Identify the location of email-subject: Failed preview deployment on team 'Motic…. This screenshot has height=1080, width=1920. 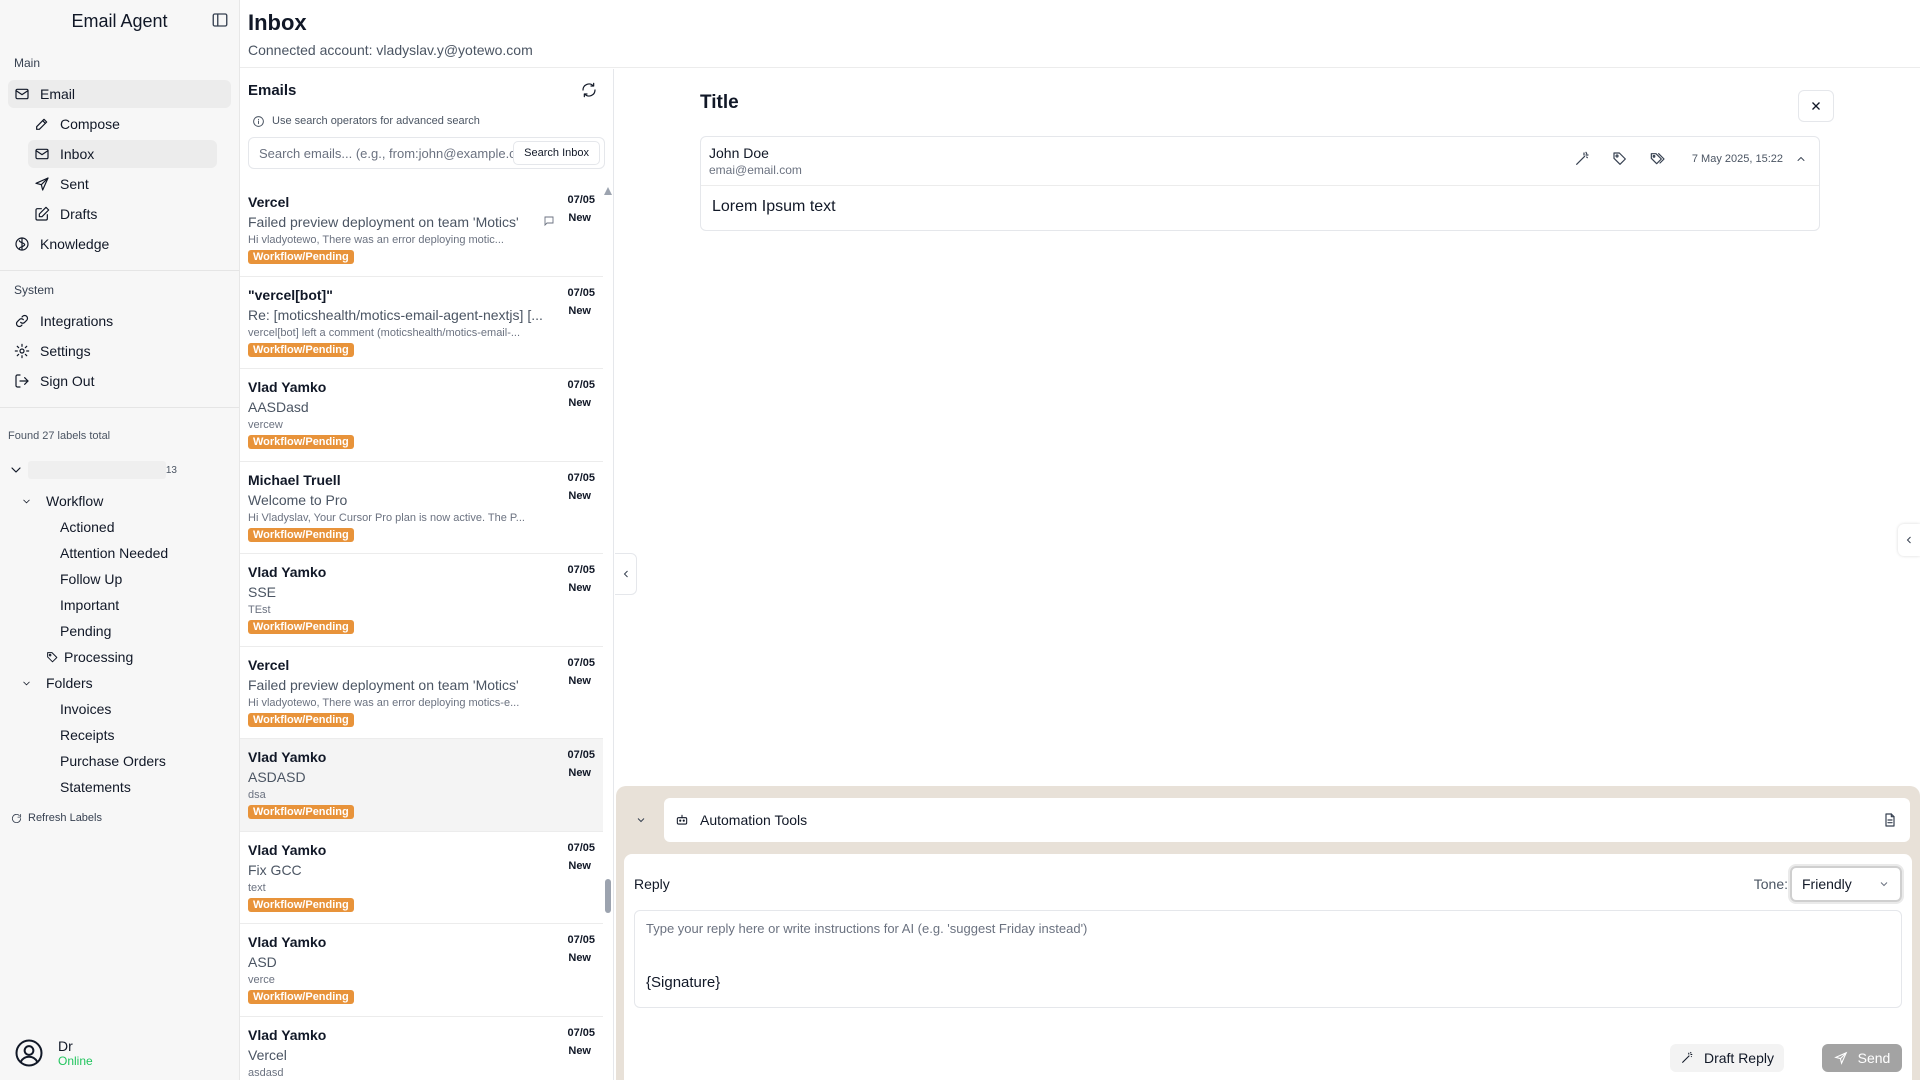
(383, 222).